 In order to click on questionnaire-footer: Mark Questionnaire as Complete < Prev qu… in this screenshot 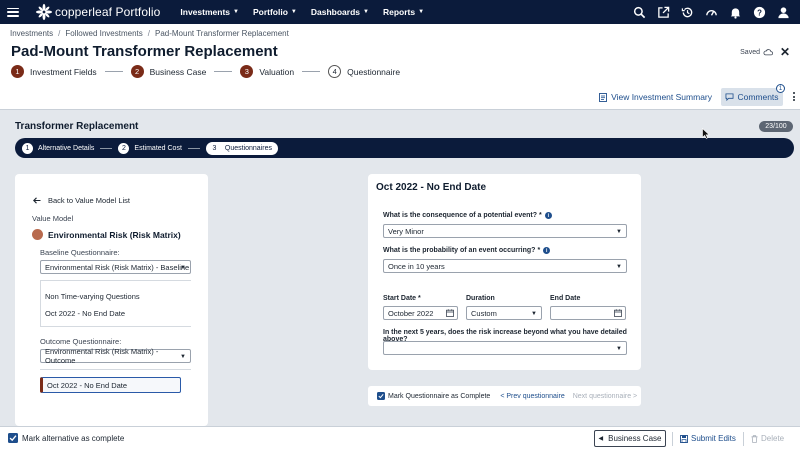, I will do `click(504, 396)`.